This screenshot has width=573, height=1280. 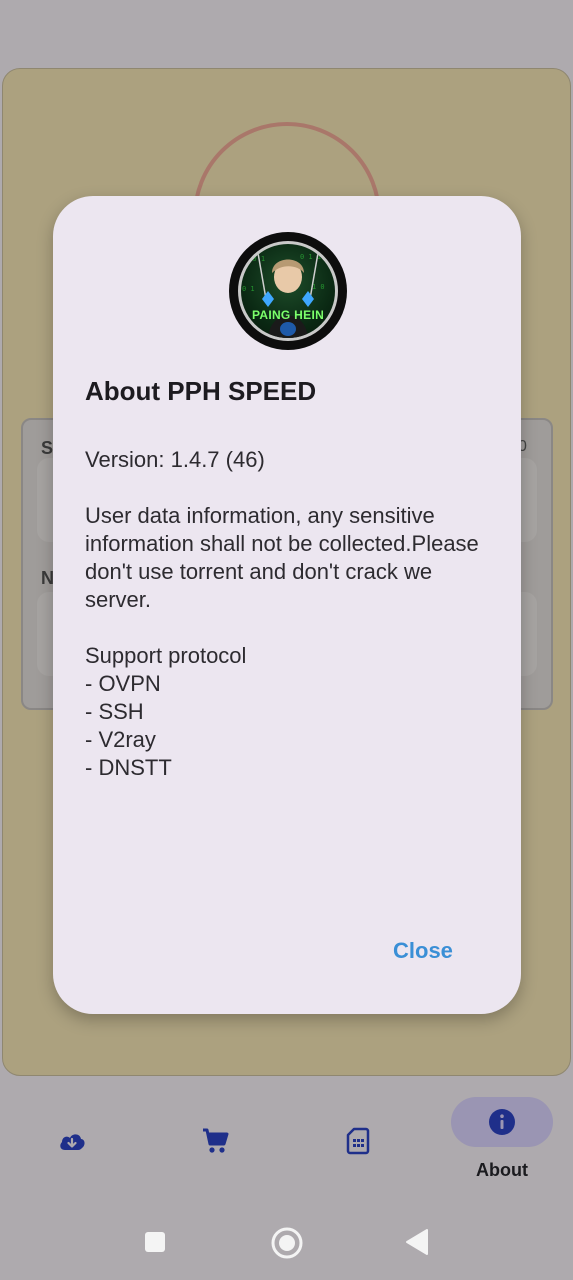 I want to click on protocol-item: - V2ray, so click(x=120, y=739).